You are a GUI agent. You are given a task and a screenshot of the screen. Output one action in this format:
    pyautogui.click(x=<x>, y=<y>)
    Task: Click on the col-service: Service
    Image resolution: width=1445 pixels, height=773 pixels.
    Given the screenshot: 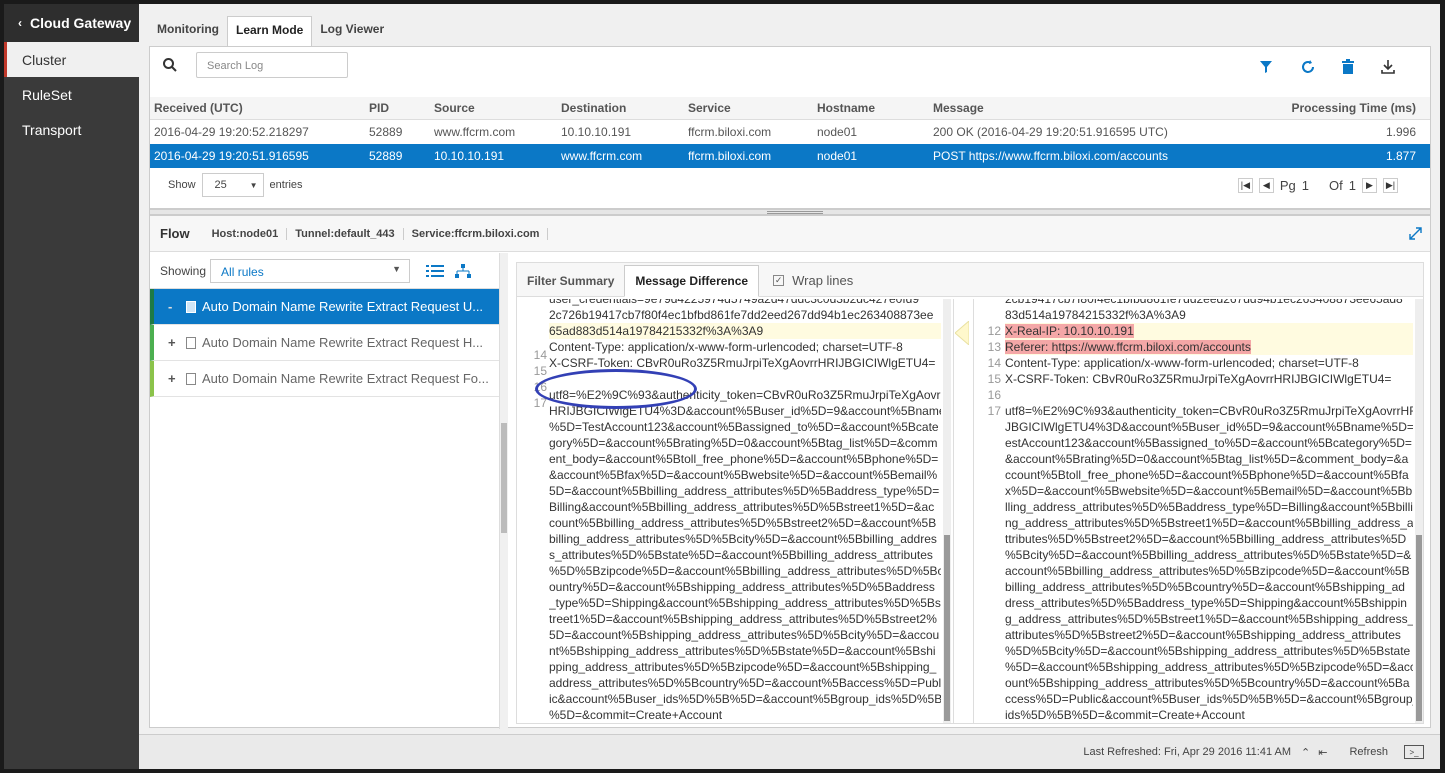 What is the action you would take?
    pyautogui.click(x=748, y=108)
    